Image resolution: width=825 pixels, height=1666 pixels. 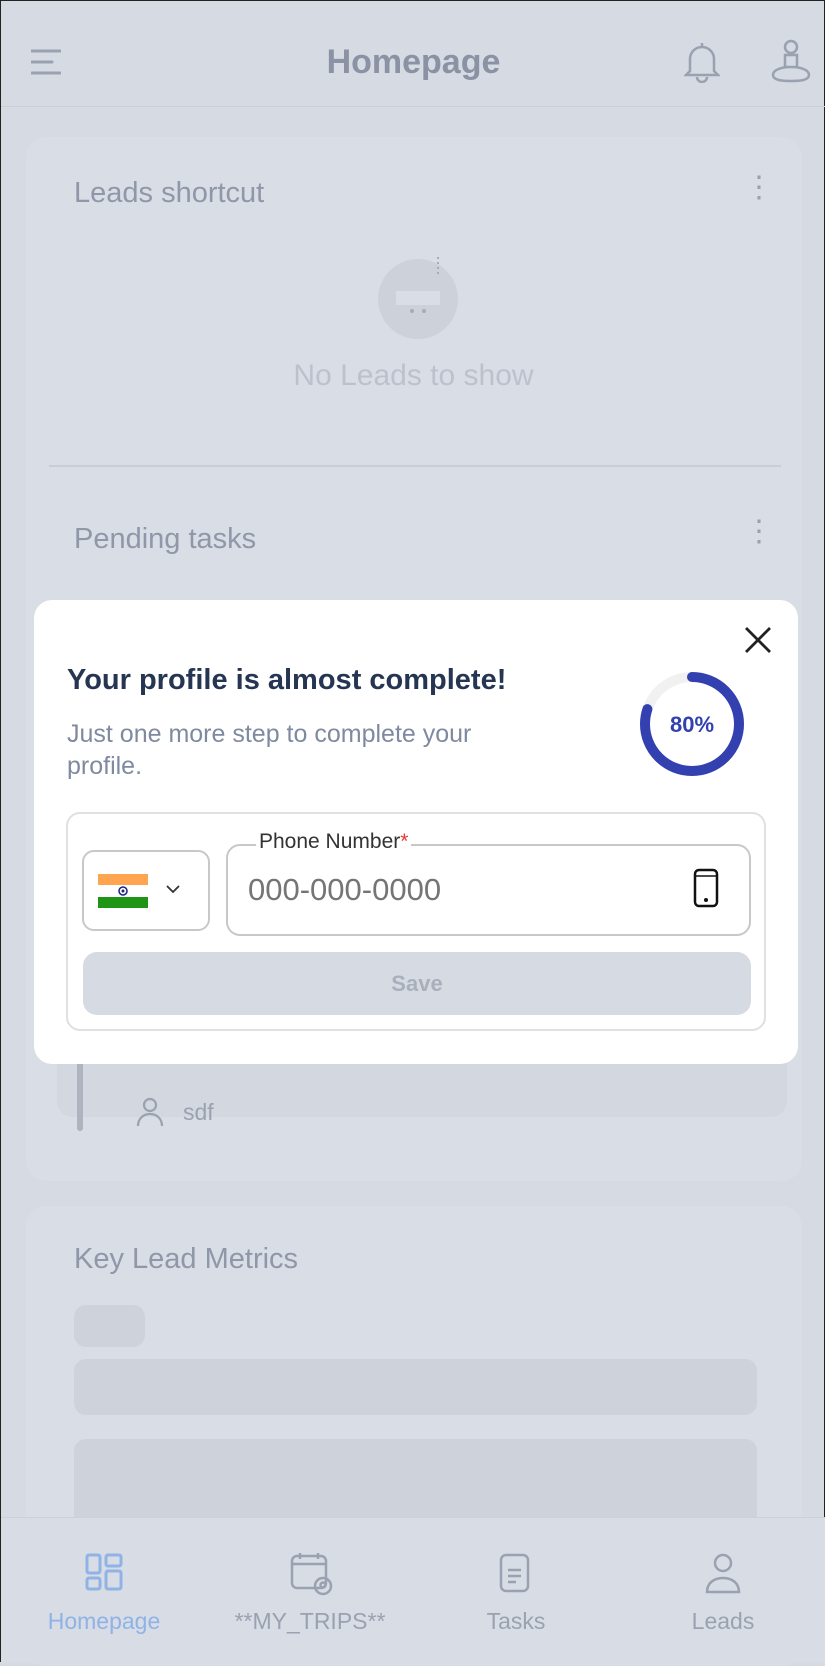 I want to click on country-select, so click(x=146, y=890).